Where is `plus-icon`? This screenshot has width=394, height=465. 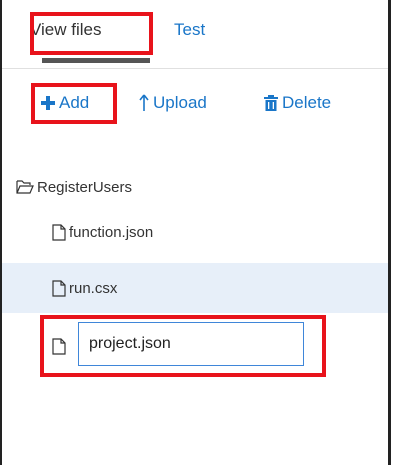
plus-icon is located at coordinates (48, 103).